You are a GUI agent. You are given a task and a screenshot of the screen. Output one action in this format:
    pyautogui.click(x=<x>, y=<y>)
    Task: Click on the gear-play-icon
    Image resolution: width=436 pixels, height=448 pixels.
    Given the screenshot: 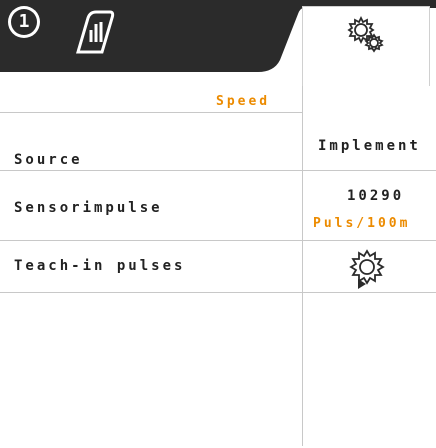 What is the action you would take?
    pyautogui.click(x=367, y=269)
    